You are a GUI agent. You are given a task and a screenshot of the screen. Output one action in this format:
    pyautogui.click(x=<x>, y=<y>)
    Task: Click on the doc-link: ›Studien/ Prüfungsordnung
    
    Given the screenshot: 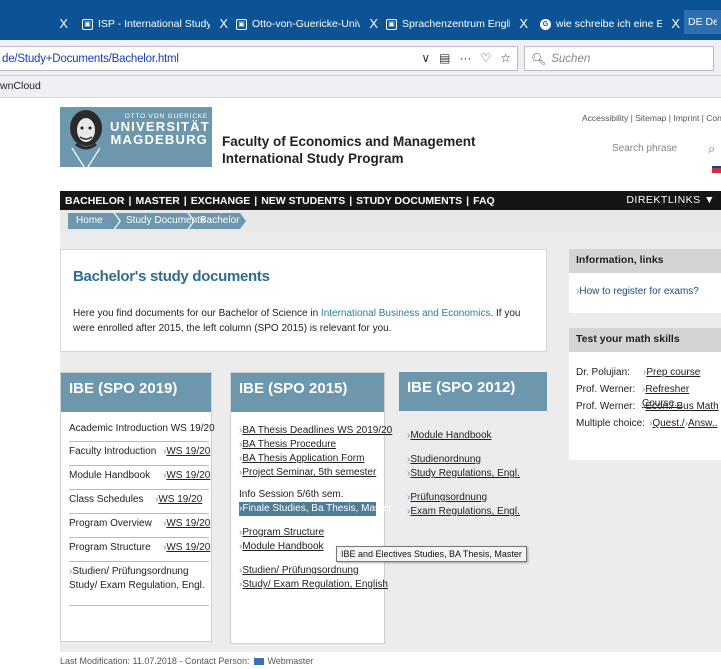 What is the action you would take?
    pyautogui.click(x=311, y=571)
    